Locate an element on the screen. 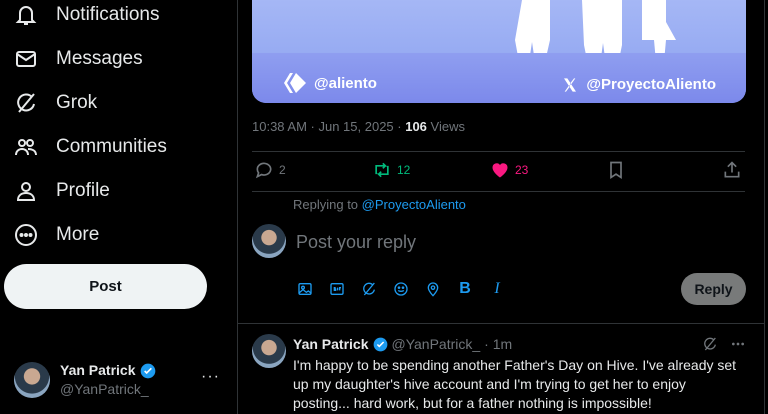  post-actions: 2 12 23 is located at coordinates (499, 172).